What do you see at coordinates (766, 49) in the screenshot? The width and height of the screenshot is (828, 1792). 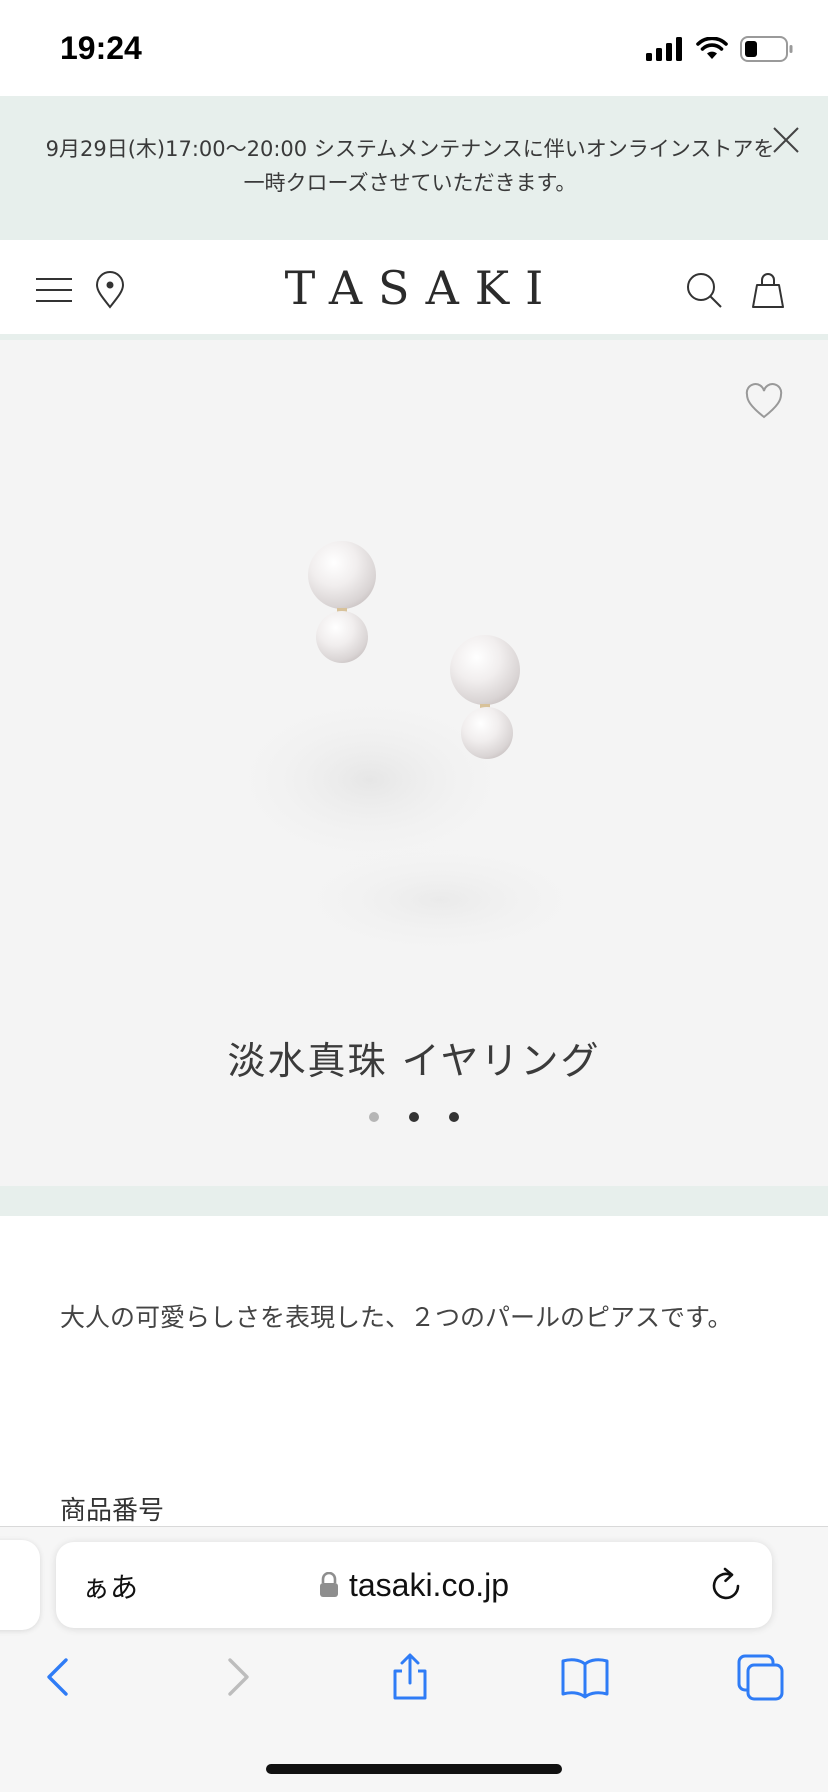 I see `battery-icon` at bounding box center [766, 49].